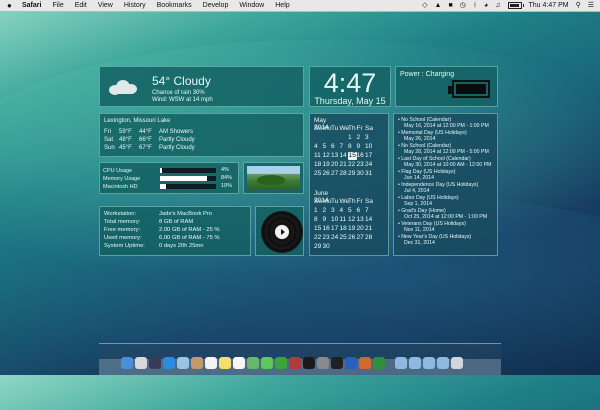 The image size is (600, 410). What do you see at coordinates (351, 363) in the screenshot?
I see `word-icon` at bounding box center [351, 363].